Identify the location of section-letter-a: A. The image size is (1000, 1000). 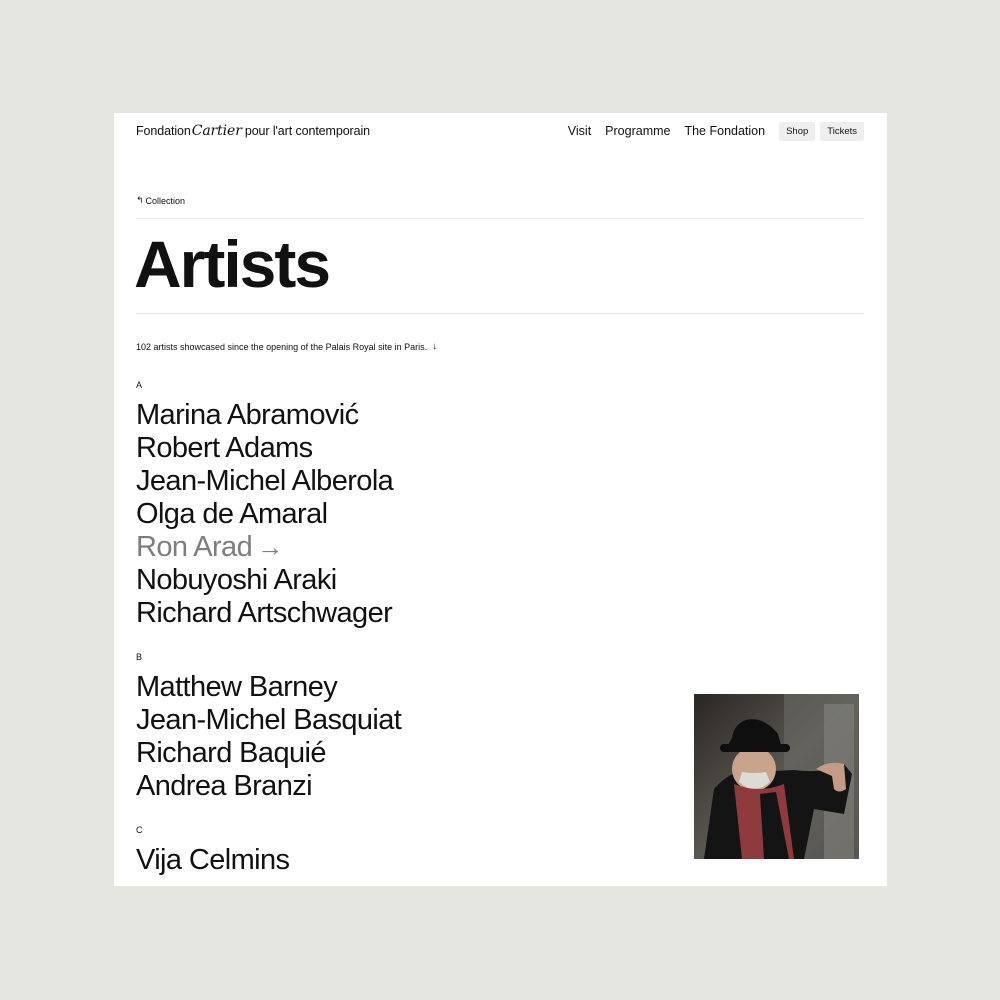
(139, 385).